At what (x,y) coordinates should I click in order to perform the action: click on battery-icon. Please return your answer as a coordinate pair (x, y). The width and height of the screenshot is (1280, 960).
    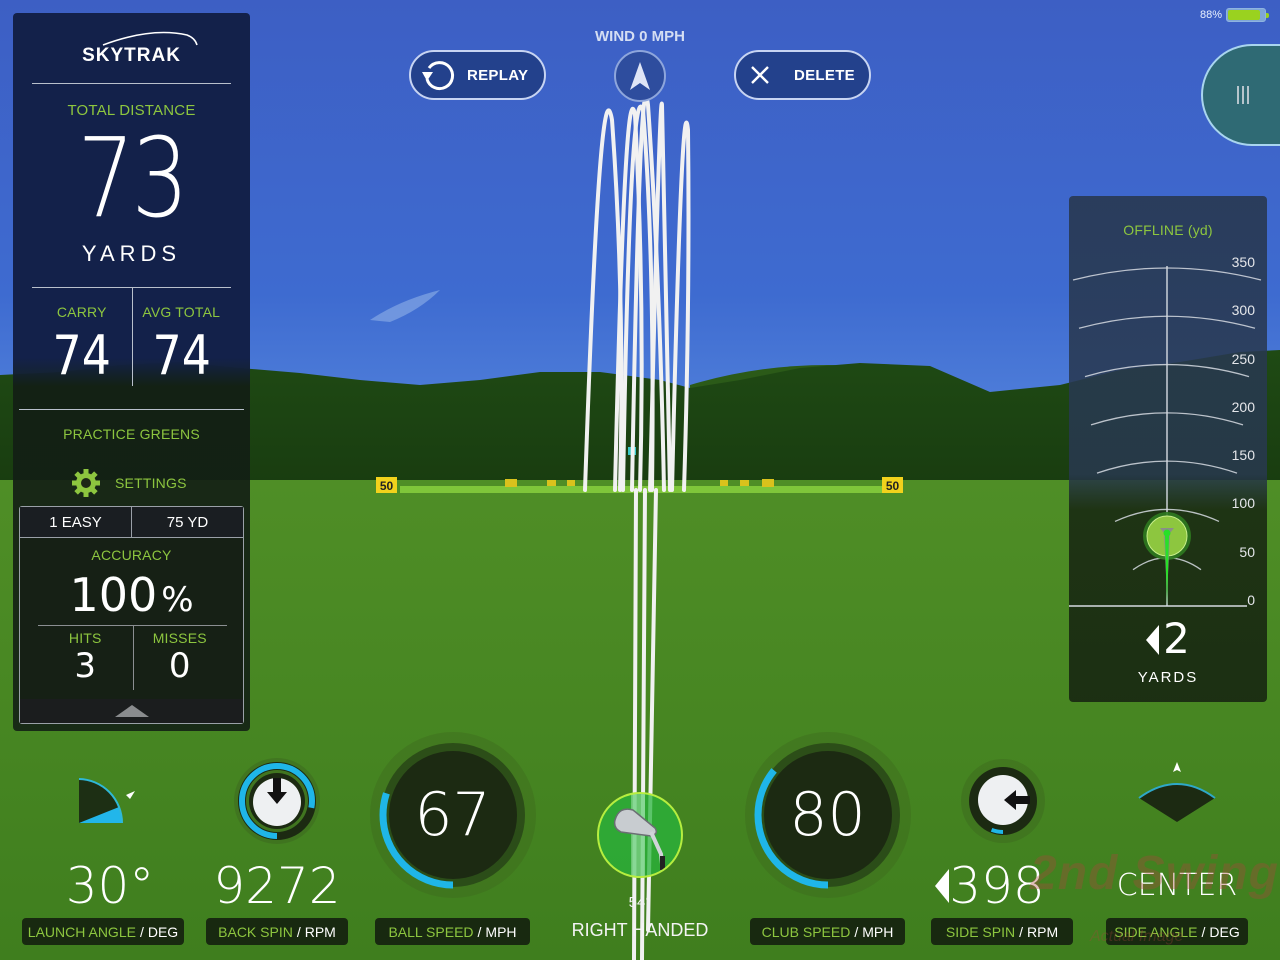
    Looking at the image, I should click on (1247, 15).